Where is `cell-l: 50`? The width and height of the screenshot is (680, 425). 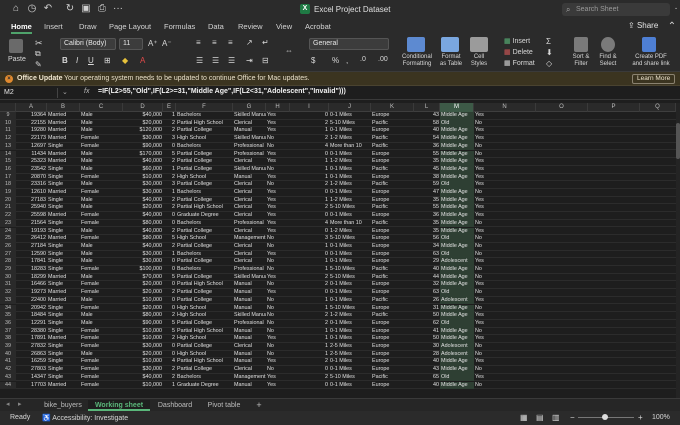
cell-l: 50 is located at coordinates (427, 339).